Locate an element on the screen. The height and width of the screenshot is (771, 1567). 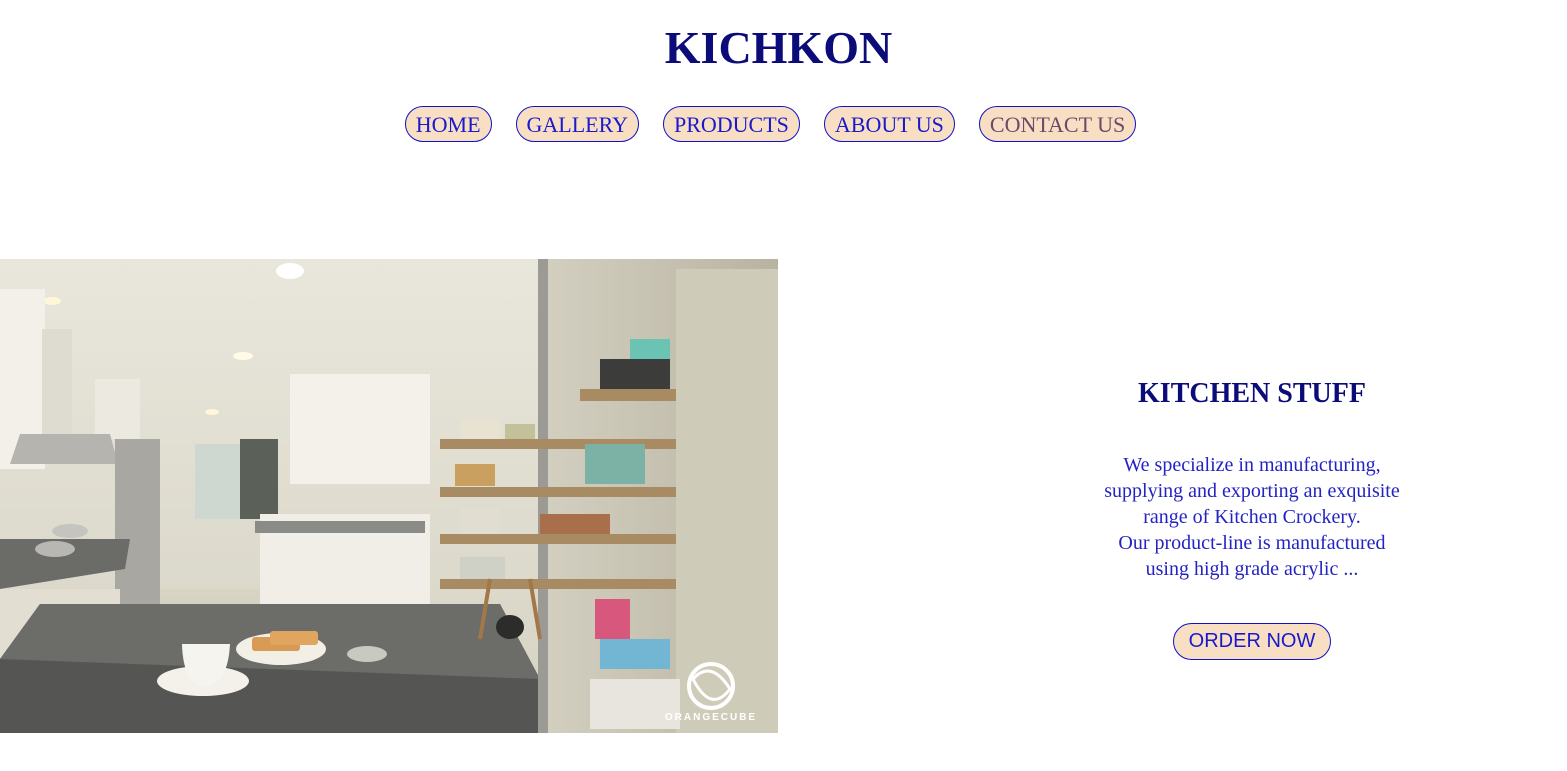
promo-line: Our product-line is manufactured is located at coordinates (1252, 543).